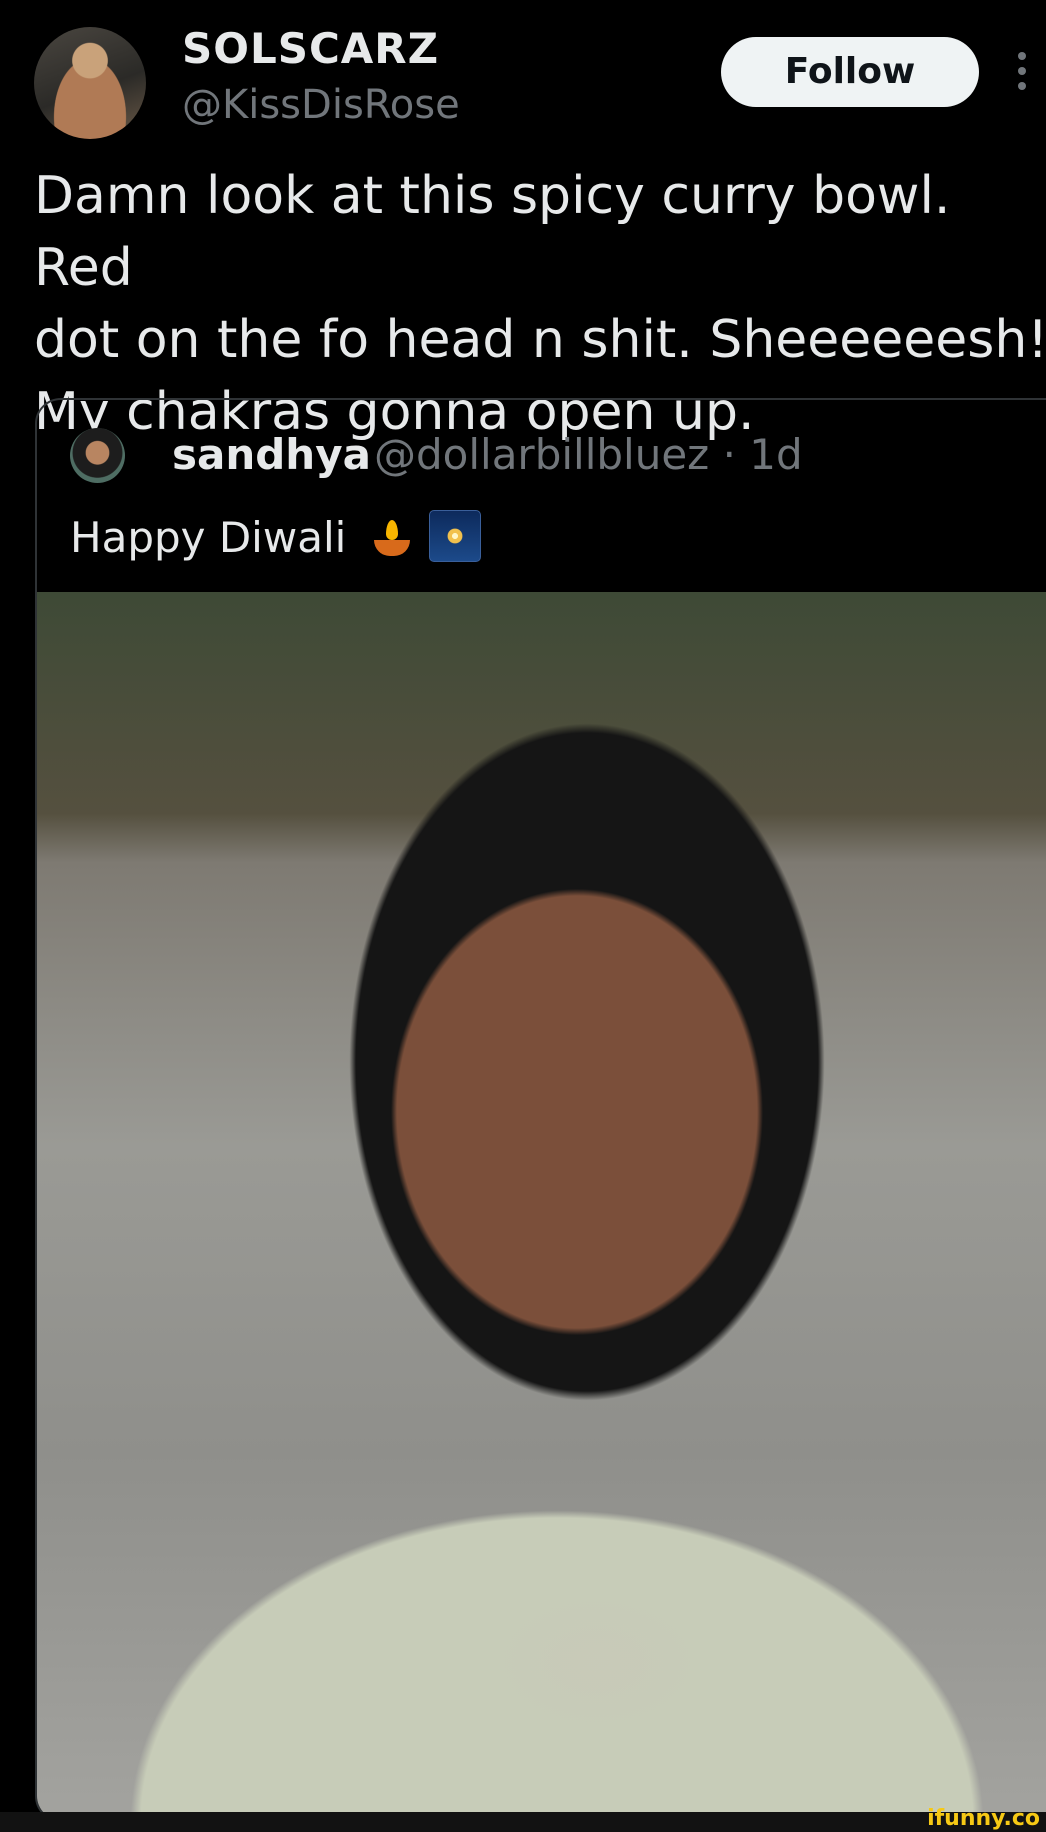  Describe the element at coordinates (455, 536) in the screenshot. I see `sparkler-icon` at that location.